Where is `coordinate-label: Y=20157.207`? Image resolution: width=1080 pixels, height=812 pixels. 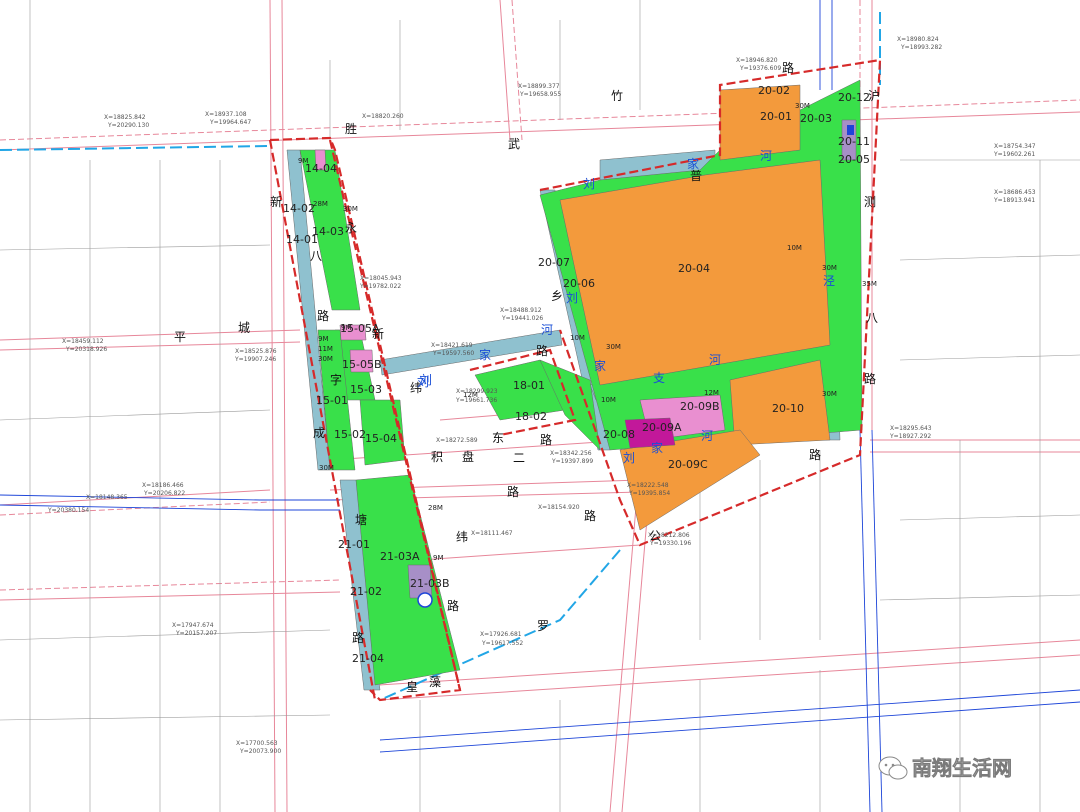
coordinate-label: Y=20157.207 is located at coordinates (196, 633).